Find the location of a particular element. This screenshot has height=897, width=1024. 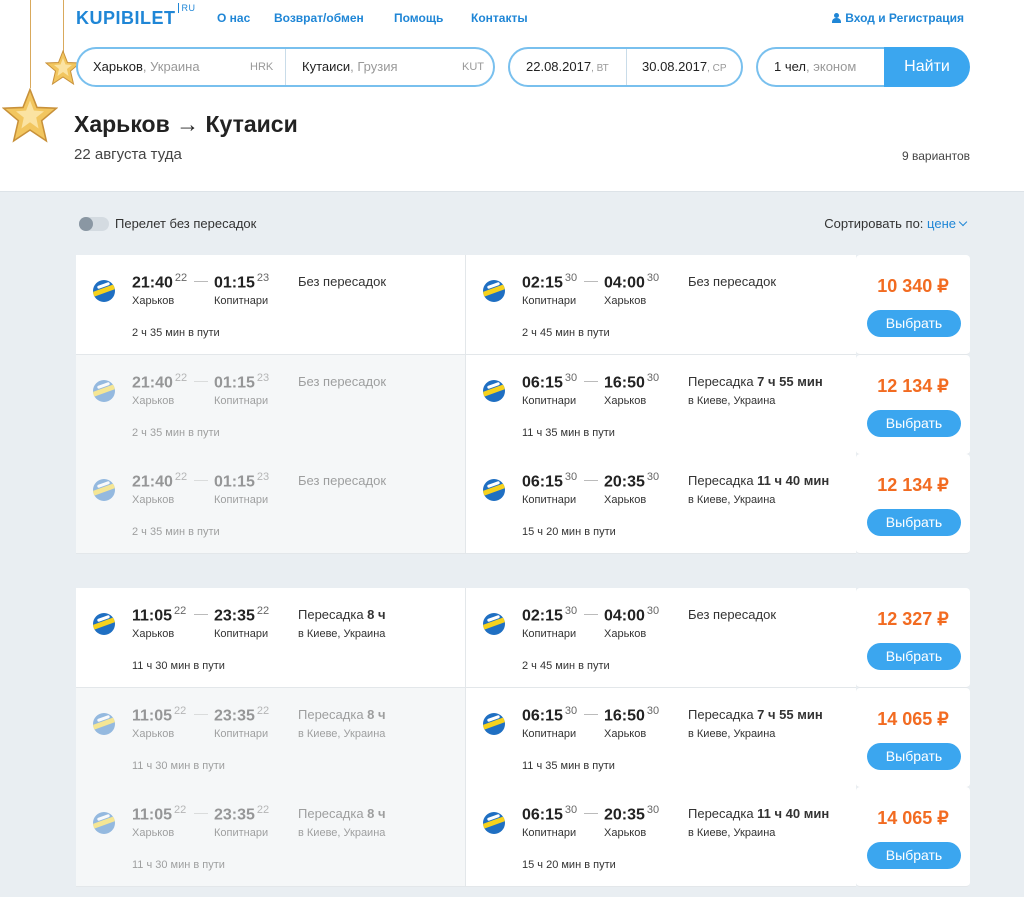

page-title: Харьков → Кутаиси is located at coordinates (186, 124).